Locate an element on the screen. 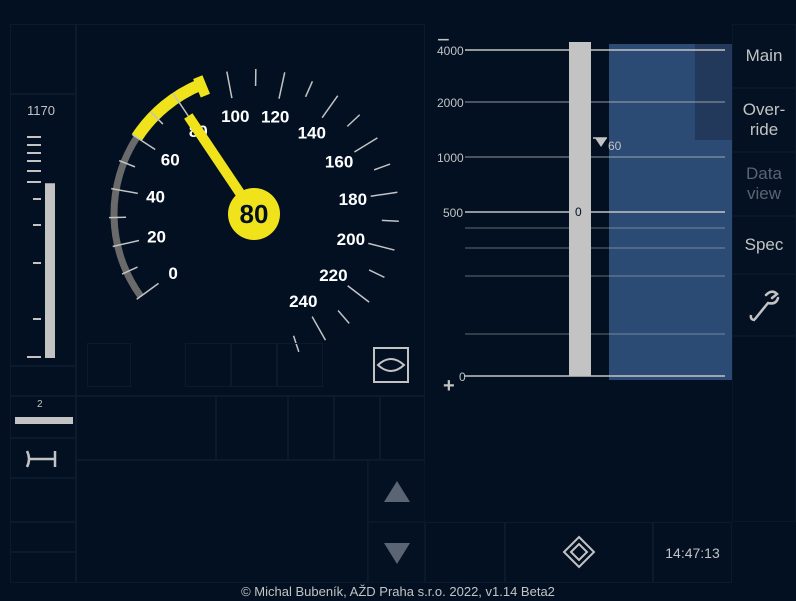 This screenshot has height=601, width=796. a1-area is located at coordinates (43, 59).